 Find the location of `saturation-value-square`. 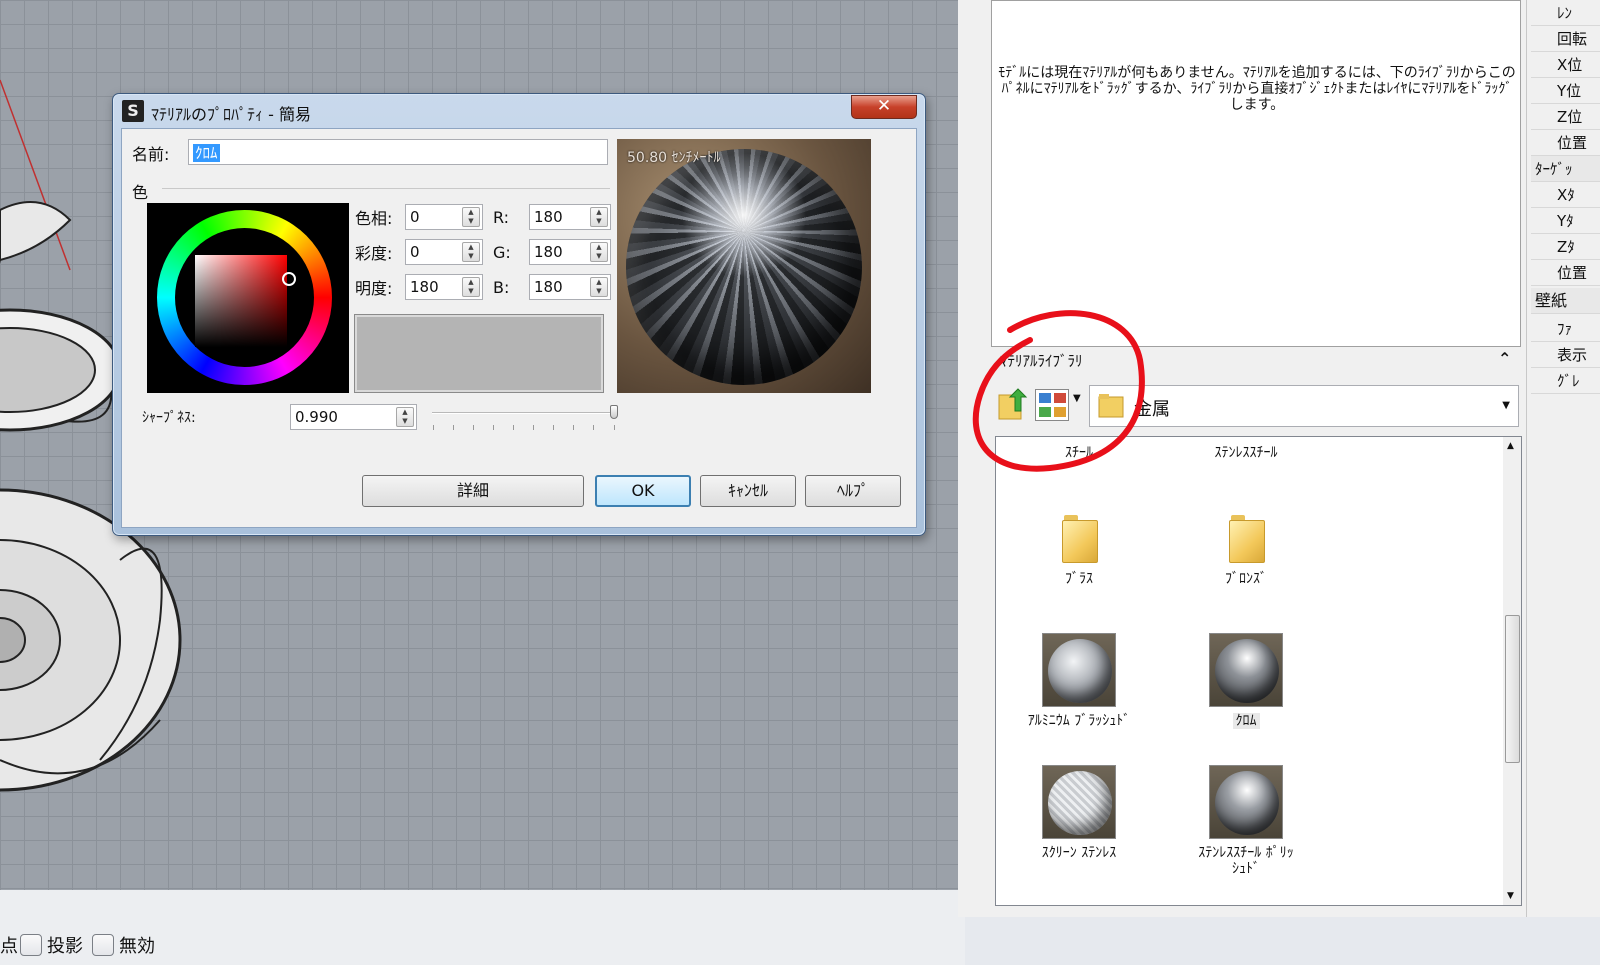

saturation-value-square is located at coordinates (241, 301).